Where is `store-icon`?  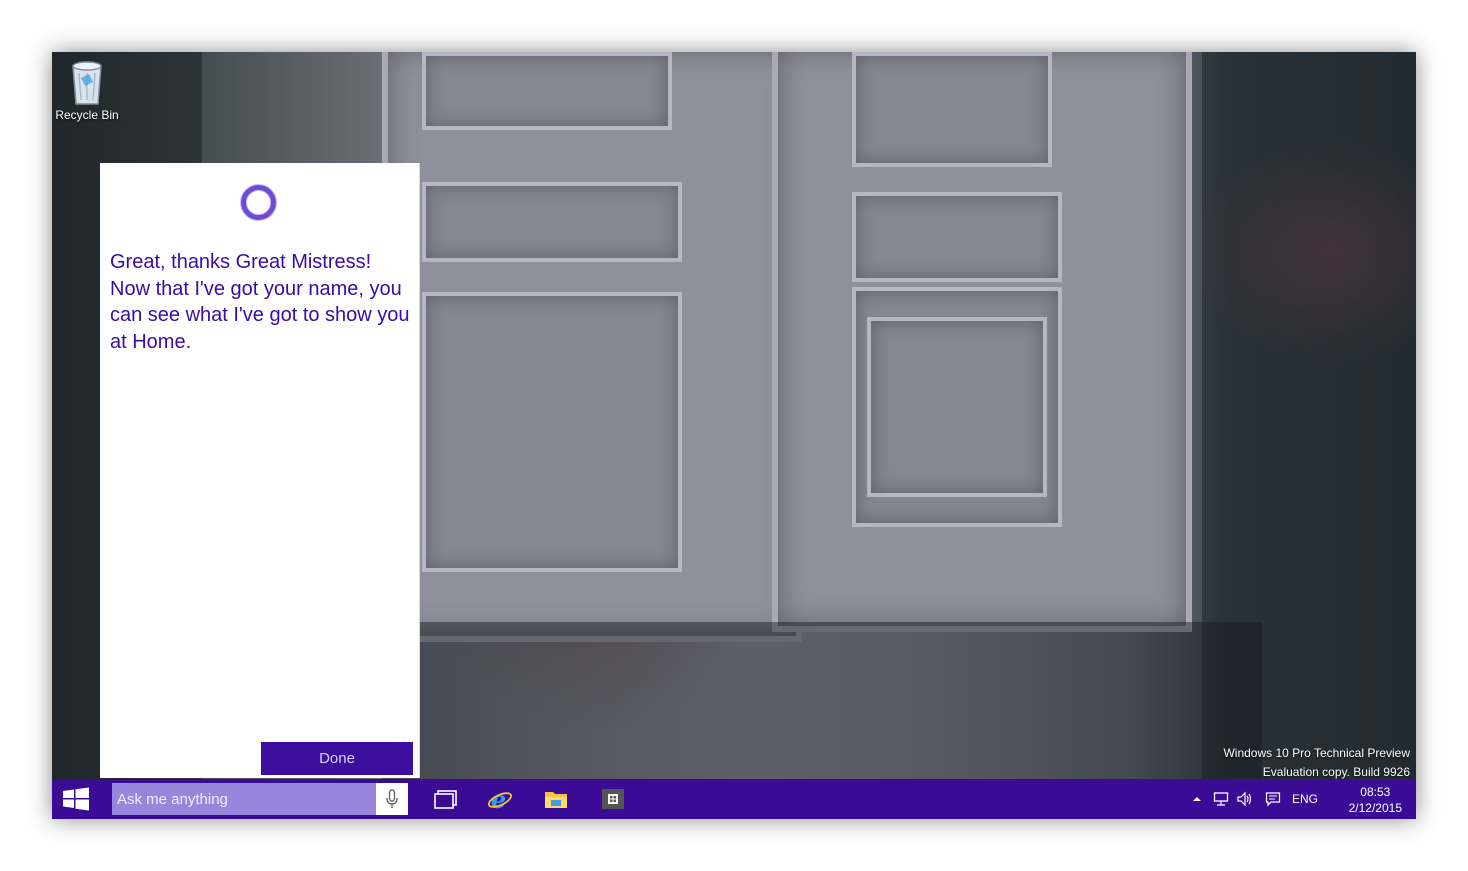
store-icon is located at coordinates (613, 799).